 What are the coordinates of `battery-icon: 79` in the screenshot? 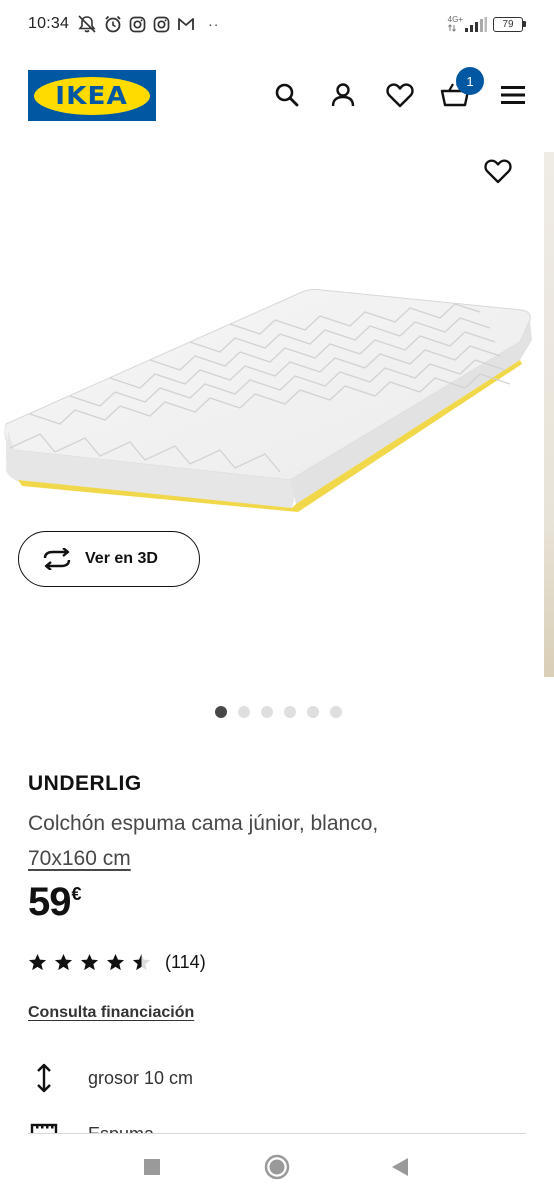 It's located at (509, 24).